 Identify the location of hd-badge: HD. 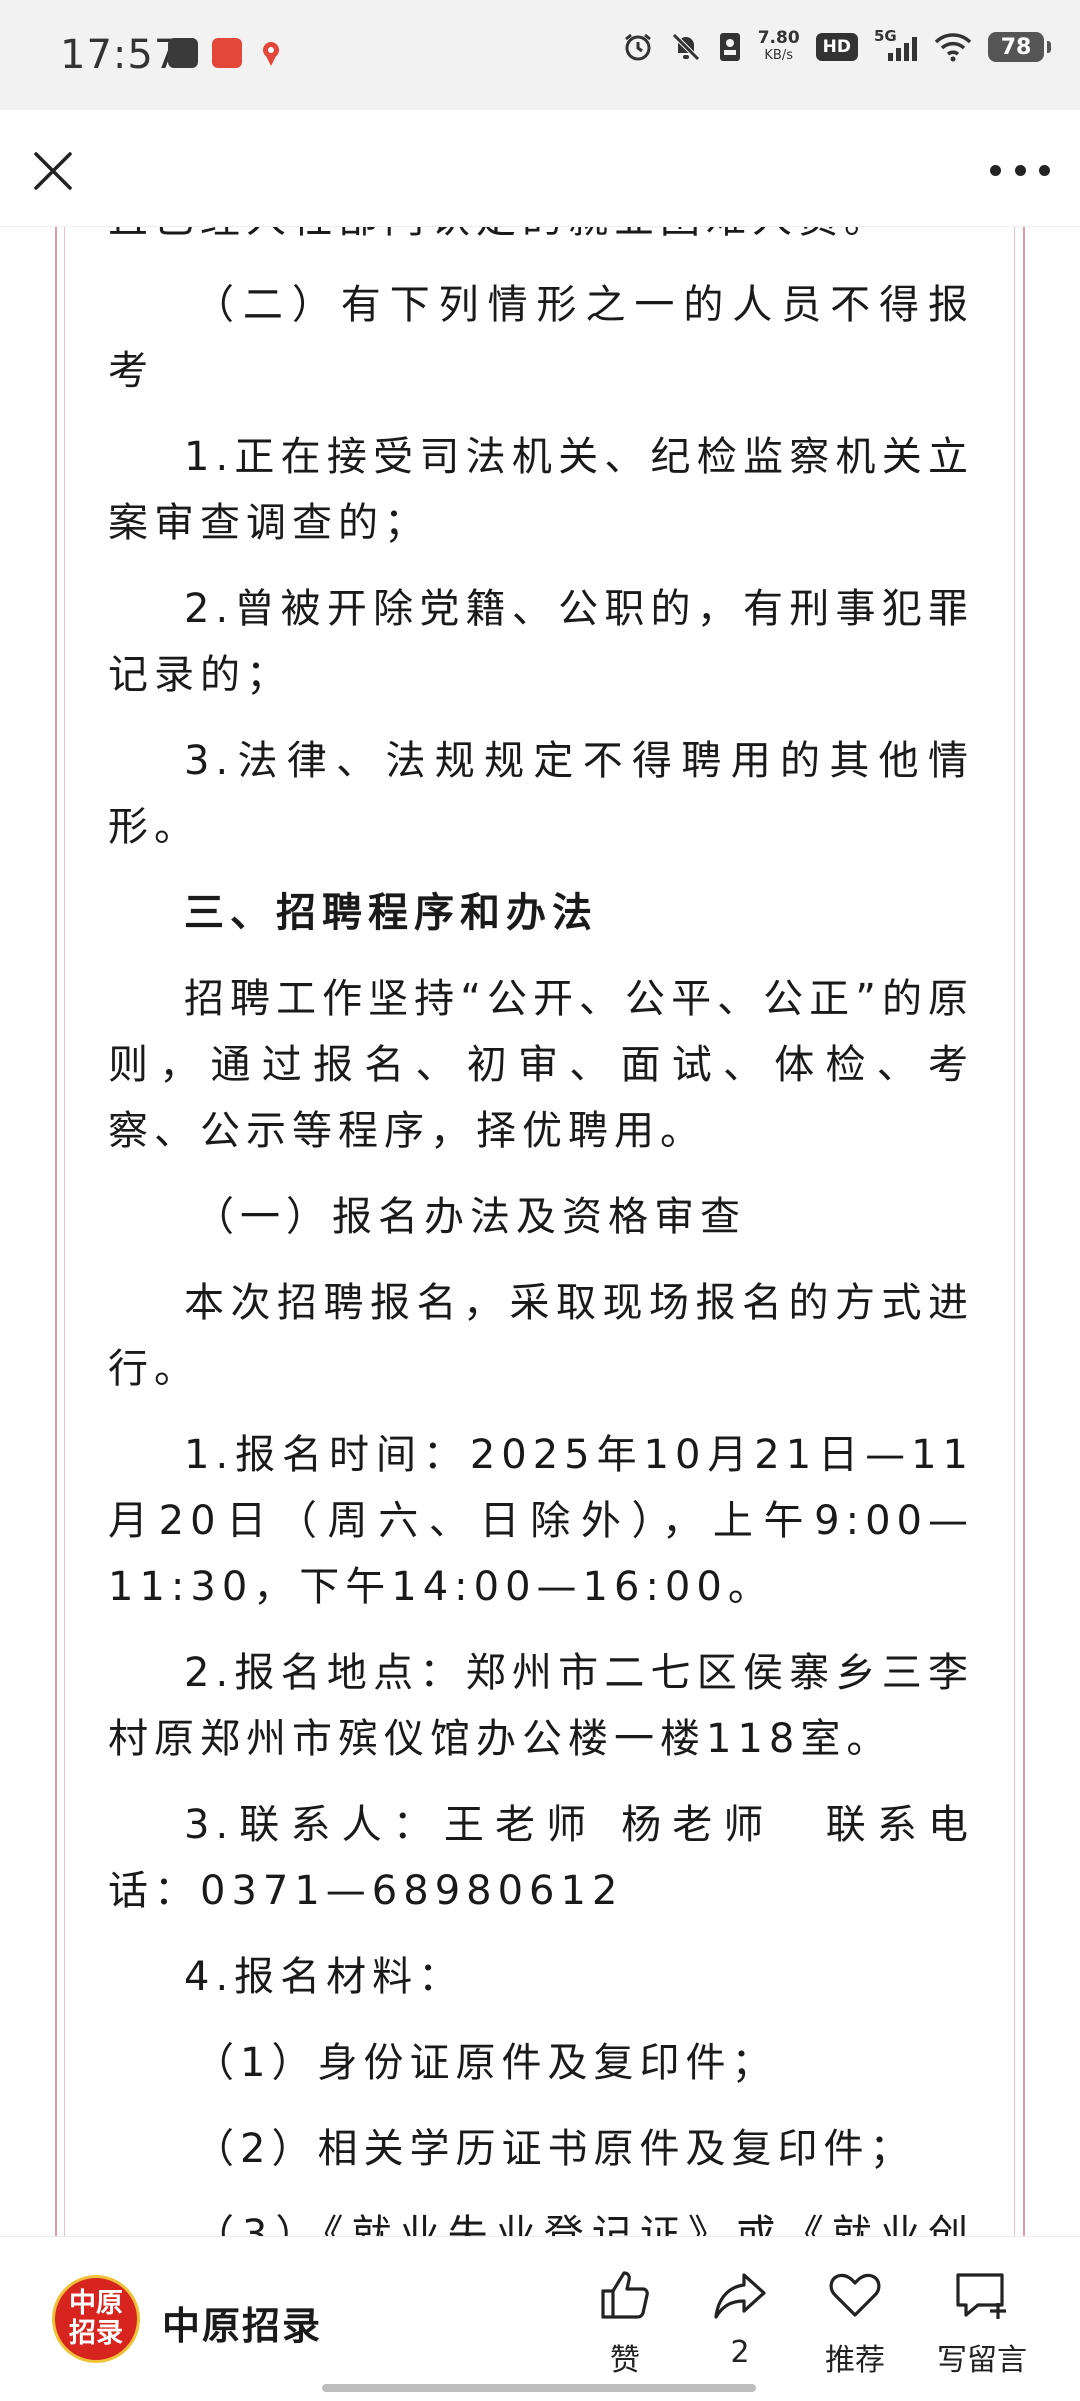
(836, 47).